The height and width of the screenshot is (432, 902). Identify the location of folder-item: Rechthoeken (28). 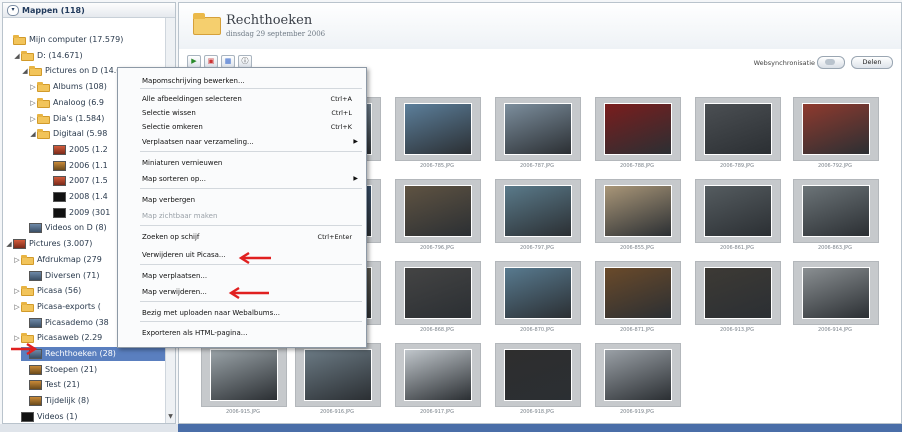
(93, 354).